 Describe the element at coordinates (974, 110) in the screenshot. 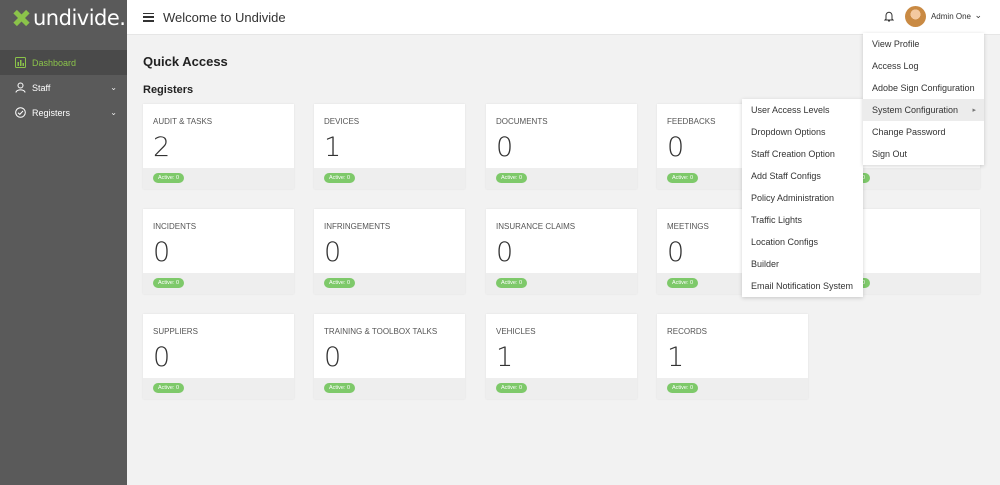

I see `chevron-right-icon: ▸` at that location.